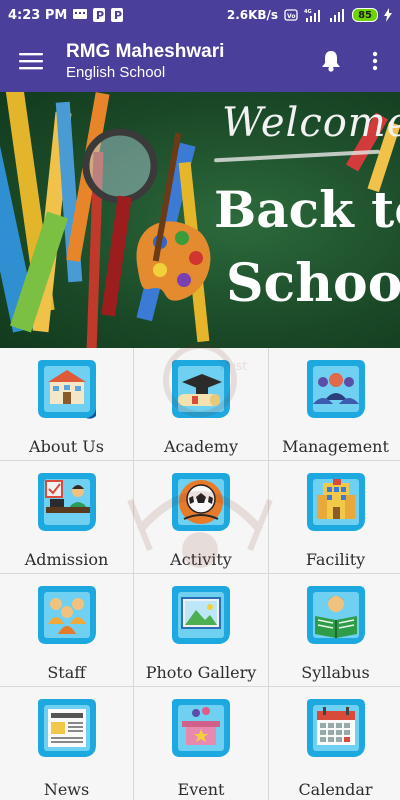 The height and width of the screenshot is (800, 400). I want to click on facility-building-icon, so click(336, 502).